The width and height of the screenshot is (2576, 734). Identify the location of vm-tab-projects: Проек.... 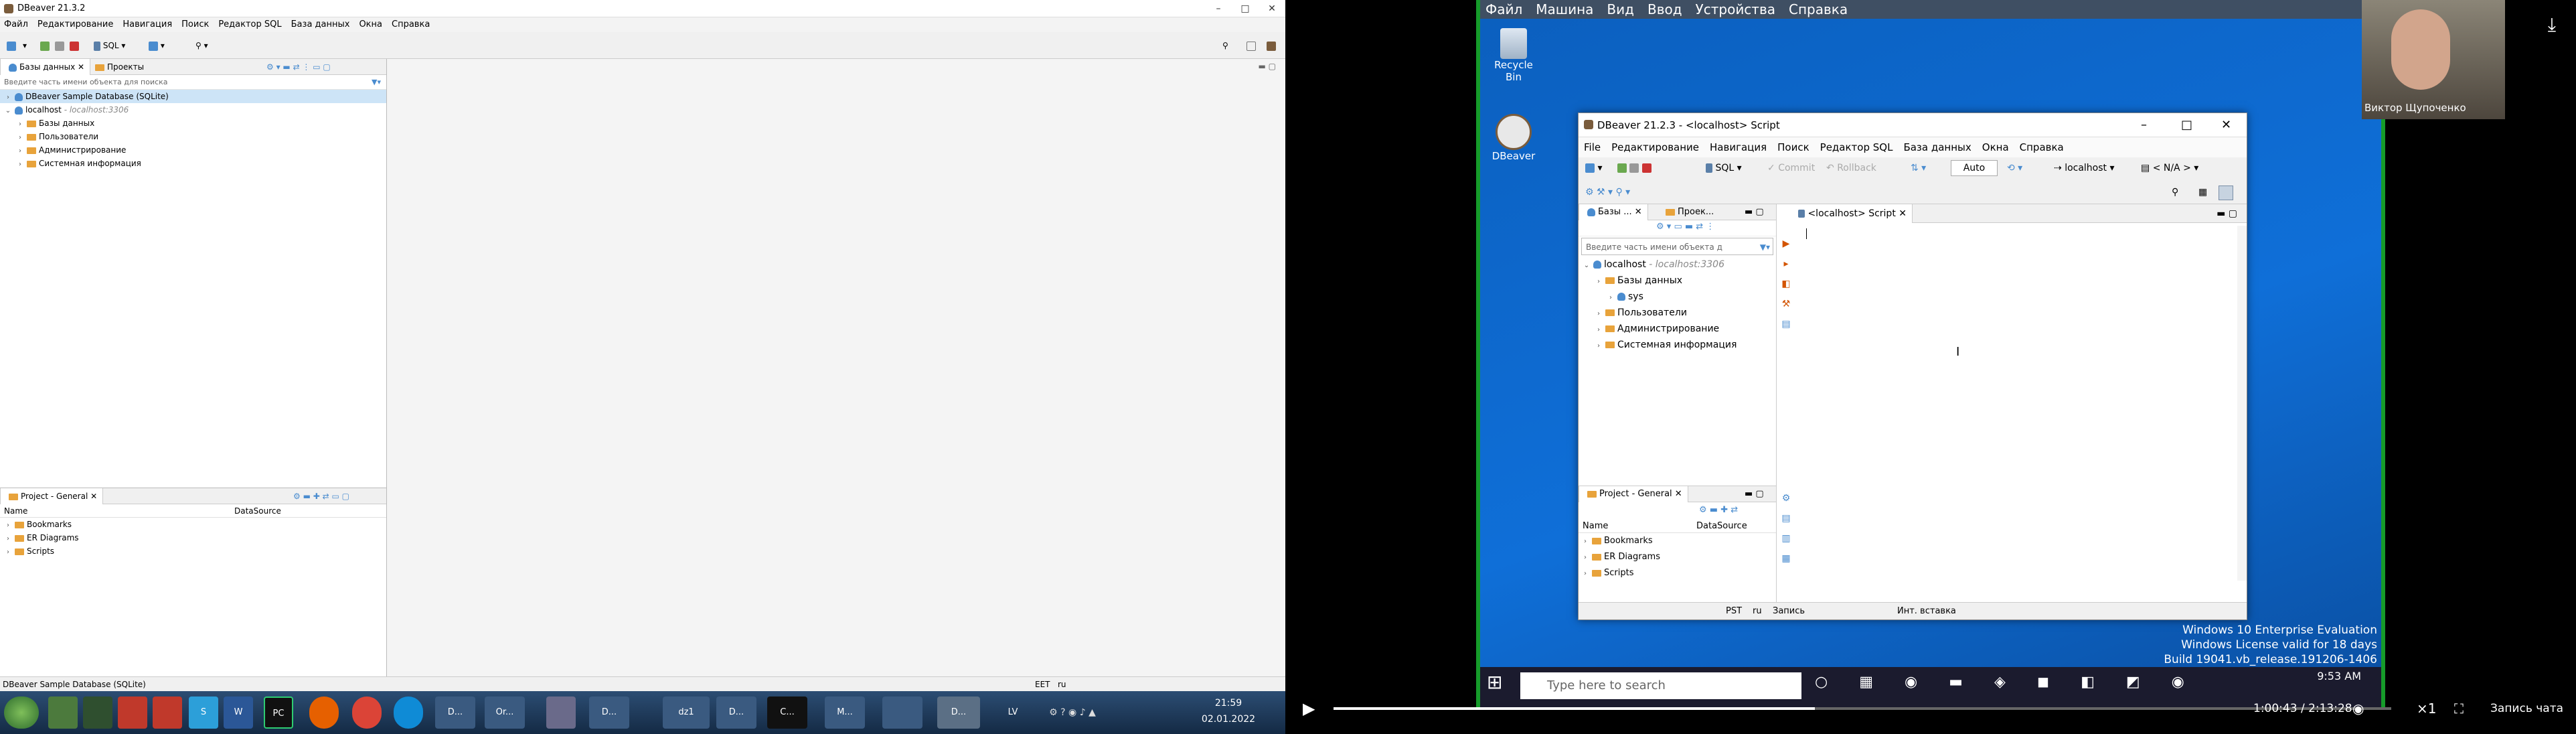
(1689, 212).